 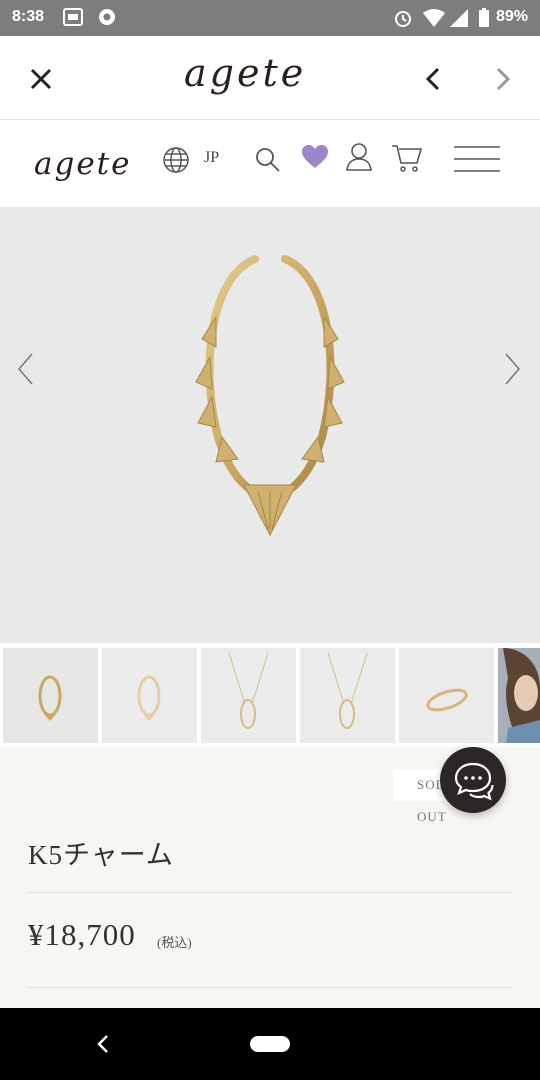 I want to click on site-logo: agete, so click(x=92, y=163).